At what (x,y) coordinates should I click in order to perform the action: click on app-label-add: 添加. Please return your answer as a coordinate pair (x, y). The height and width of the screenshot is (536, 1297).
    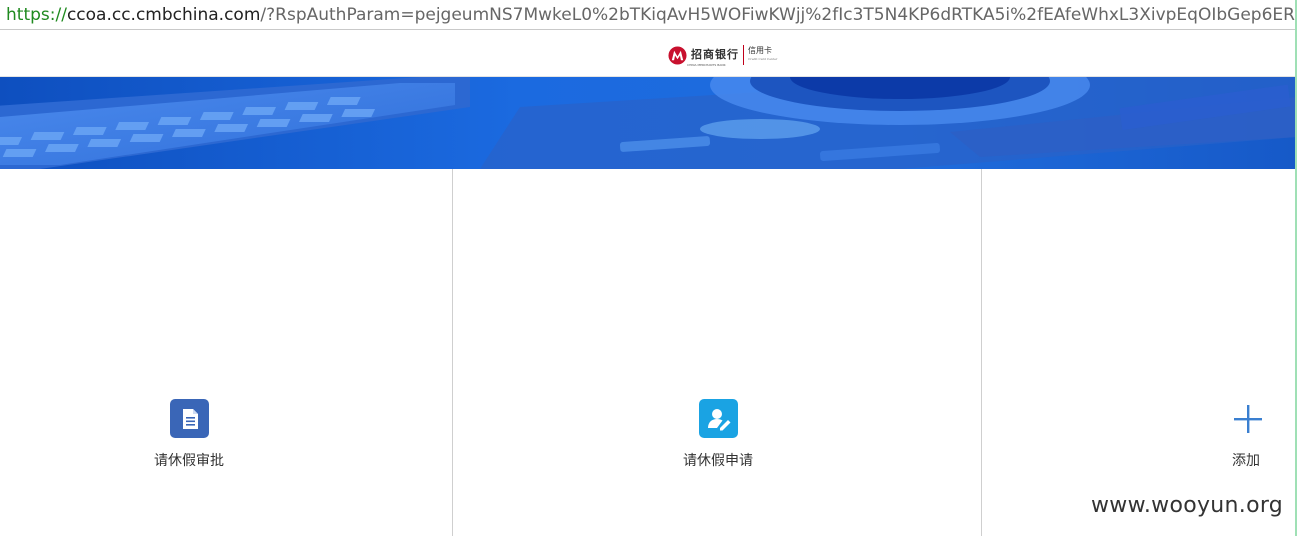
    Looking at the image, I should click on (1246, 461).